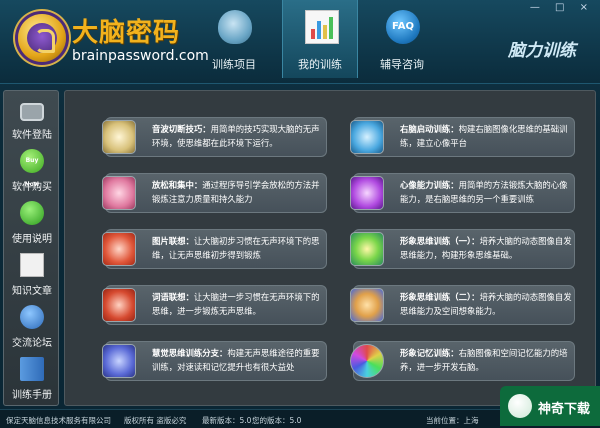  What do you see at coordinates (367, 137) in the screenshot?
I see `right-brain-icon` at bounding box center [367, 137].